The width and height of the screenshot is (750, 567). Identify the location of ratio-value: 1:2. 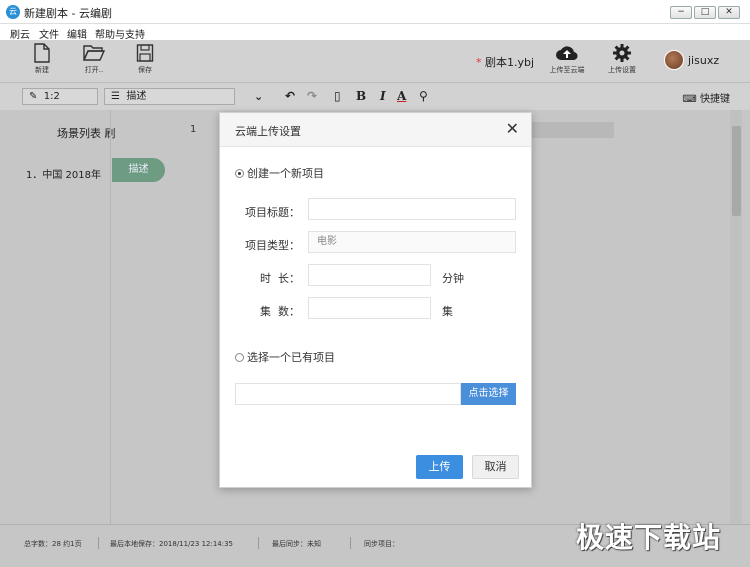
(51, 96).